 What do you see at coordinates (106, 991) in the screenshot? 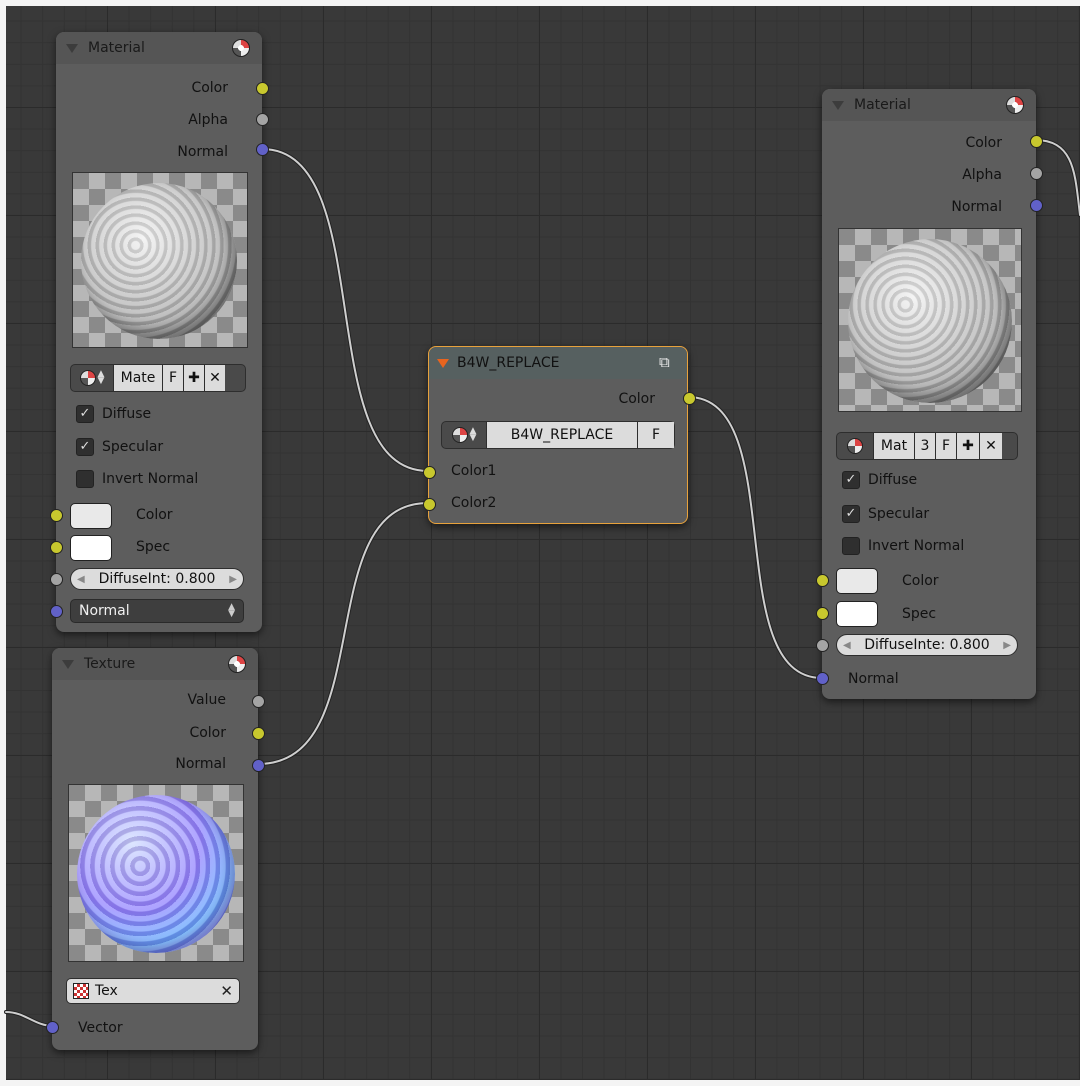
I see `texture-name: Tex` at bounding box center [106, 991].